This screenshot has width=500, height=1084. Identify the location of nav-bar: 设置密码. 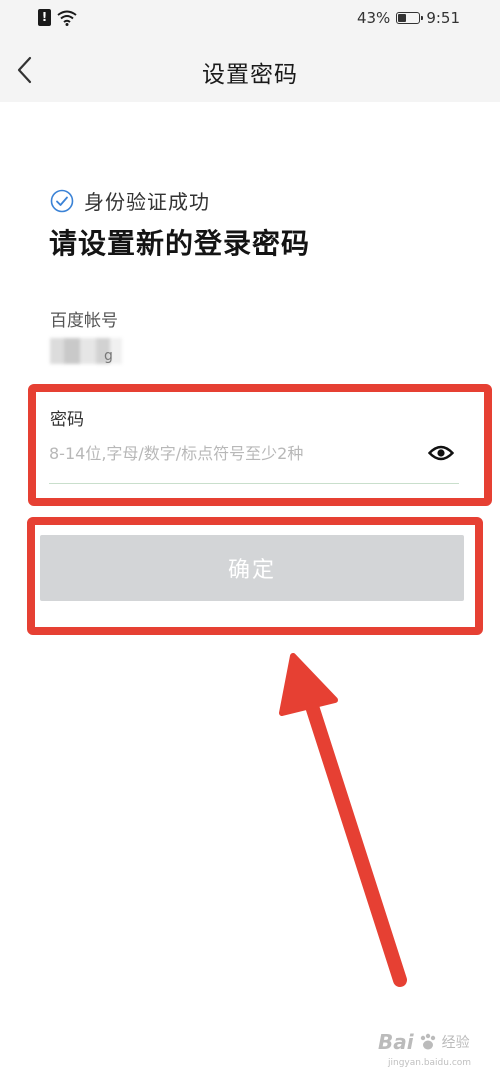
(250, 70).